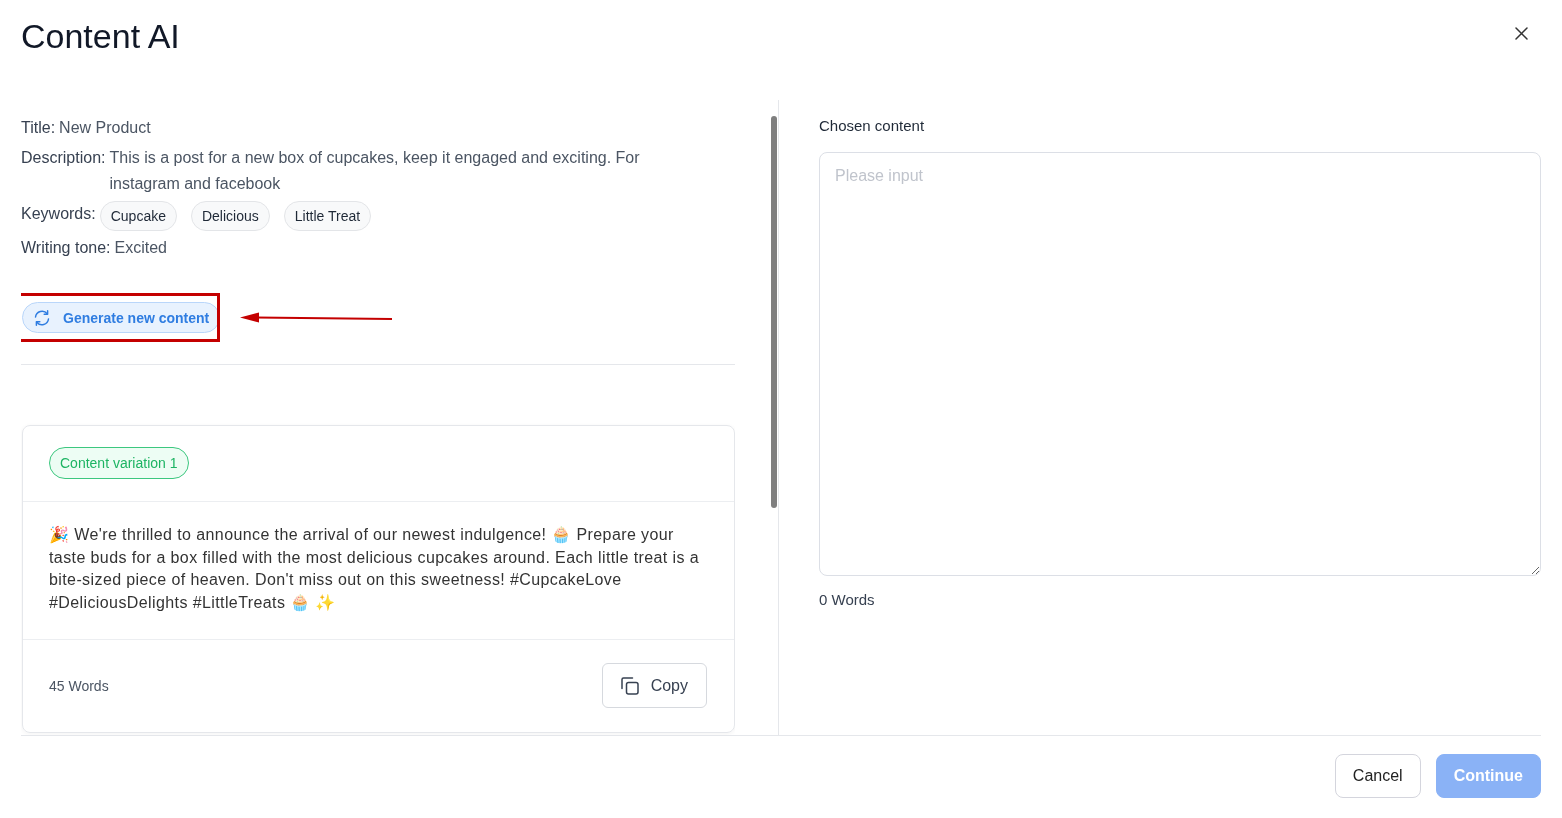  What do you see at coordinates (230, 216) in the screenshot?
I see `keyword-tag: Delicious` at bounding box center [230, 216].